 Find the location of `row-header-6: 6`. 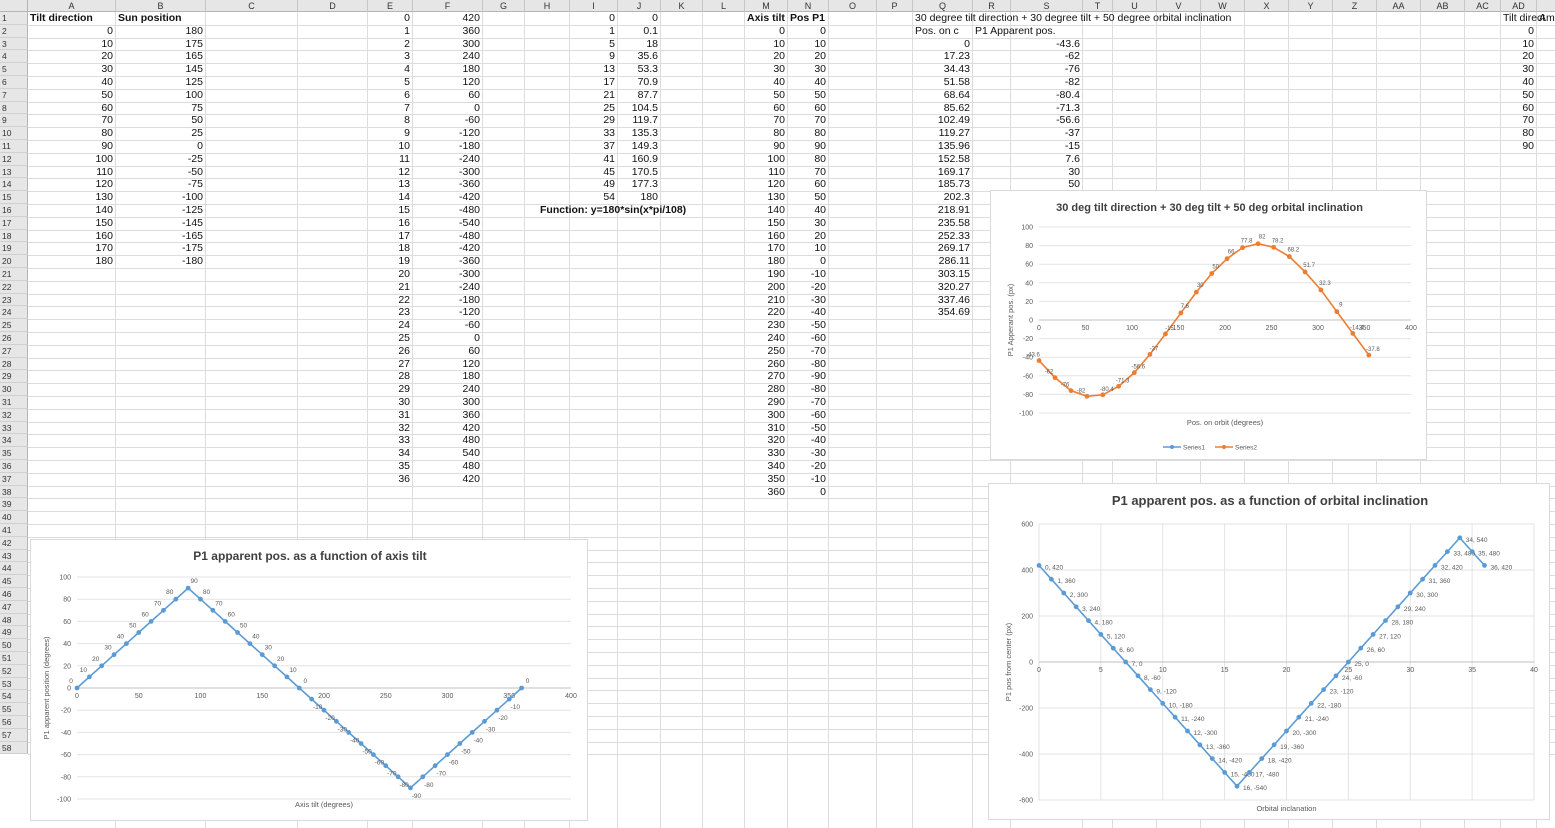

row-header-6: 6 is located at coordinates (14, 82).